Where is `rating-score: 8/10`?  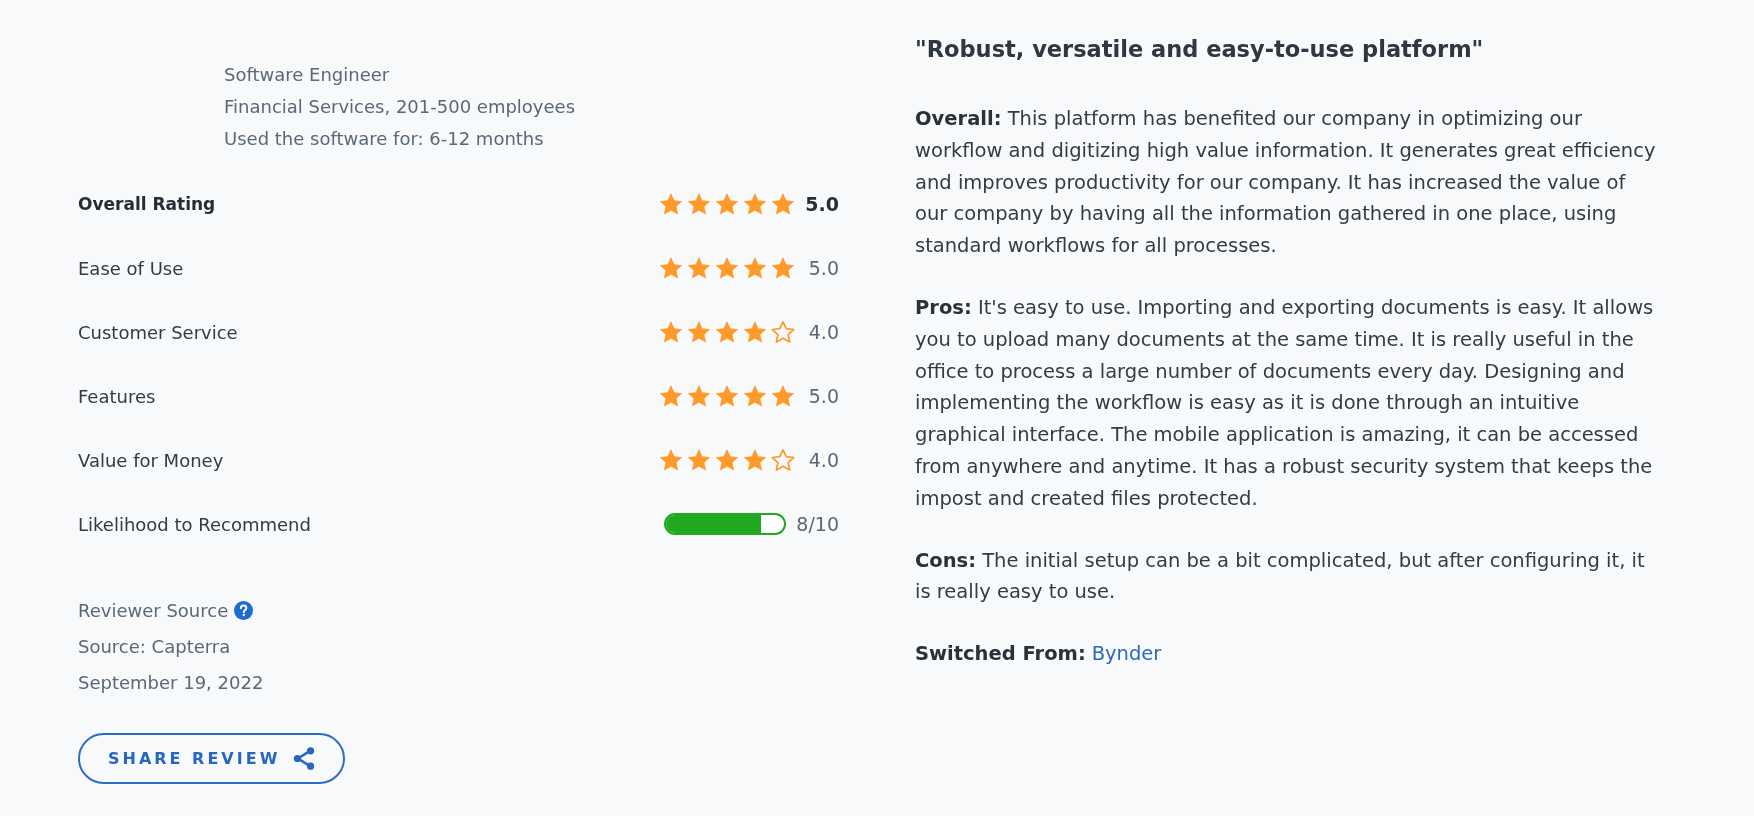 rating-score: 8/10 is located at coordinates (817, 524).